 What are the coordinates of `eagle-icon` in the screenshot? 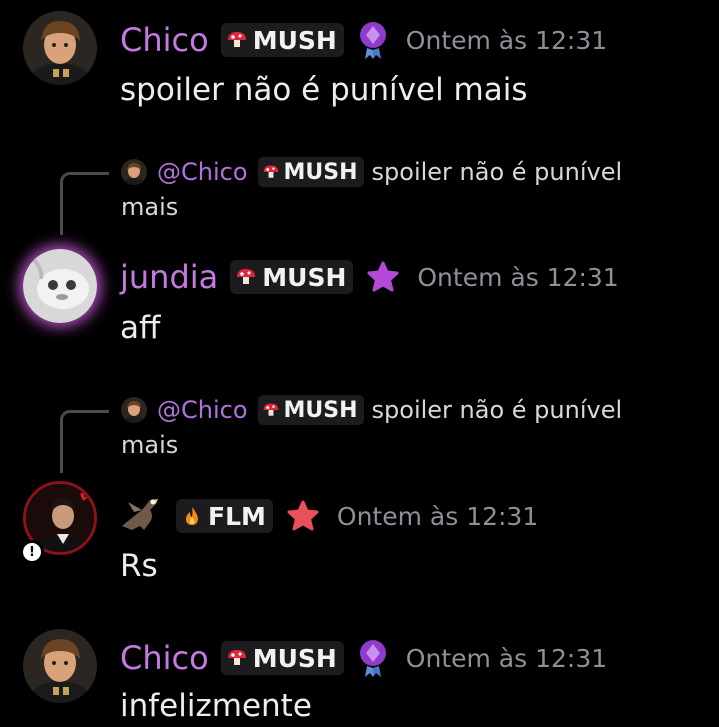 It's located at (142, 516).